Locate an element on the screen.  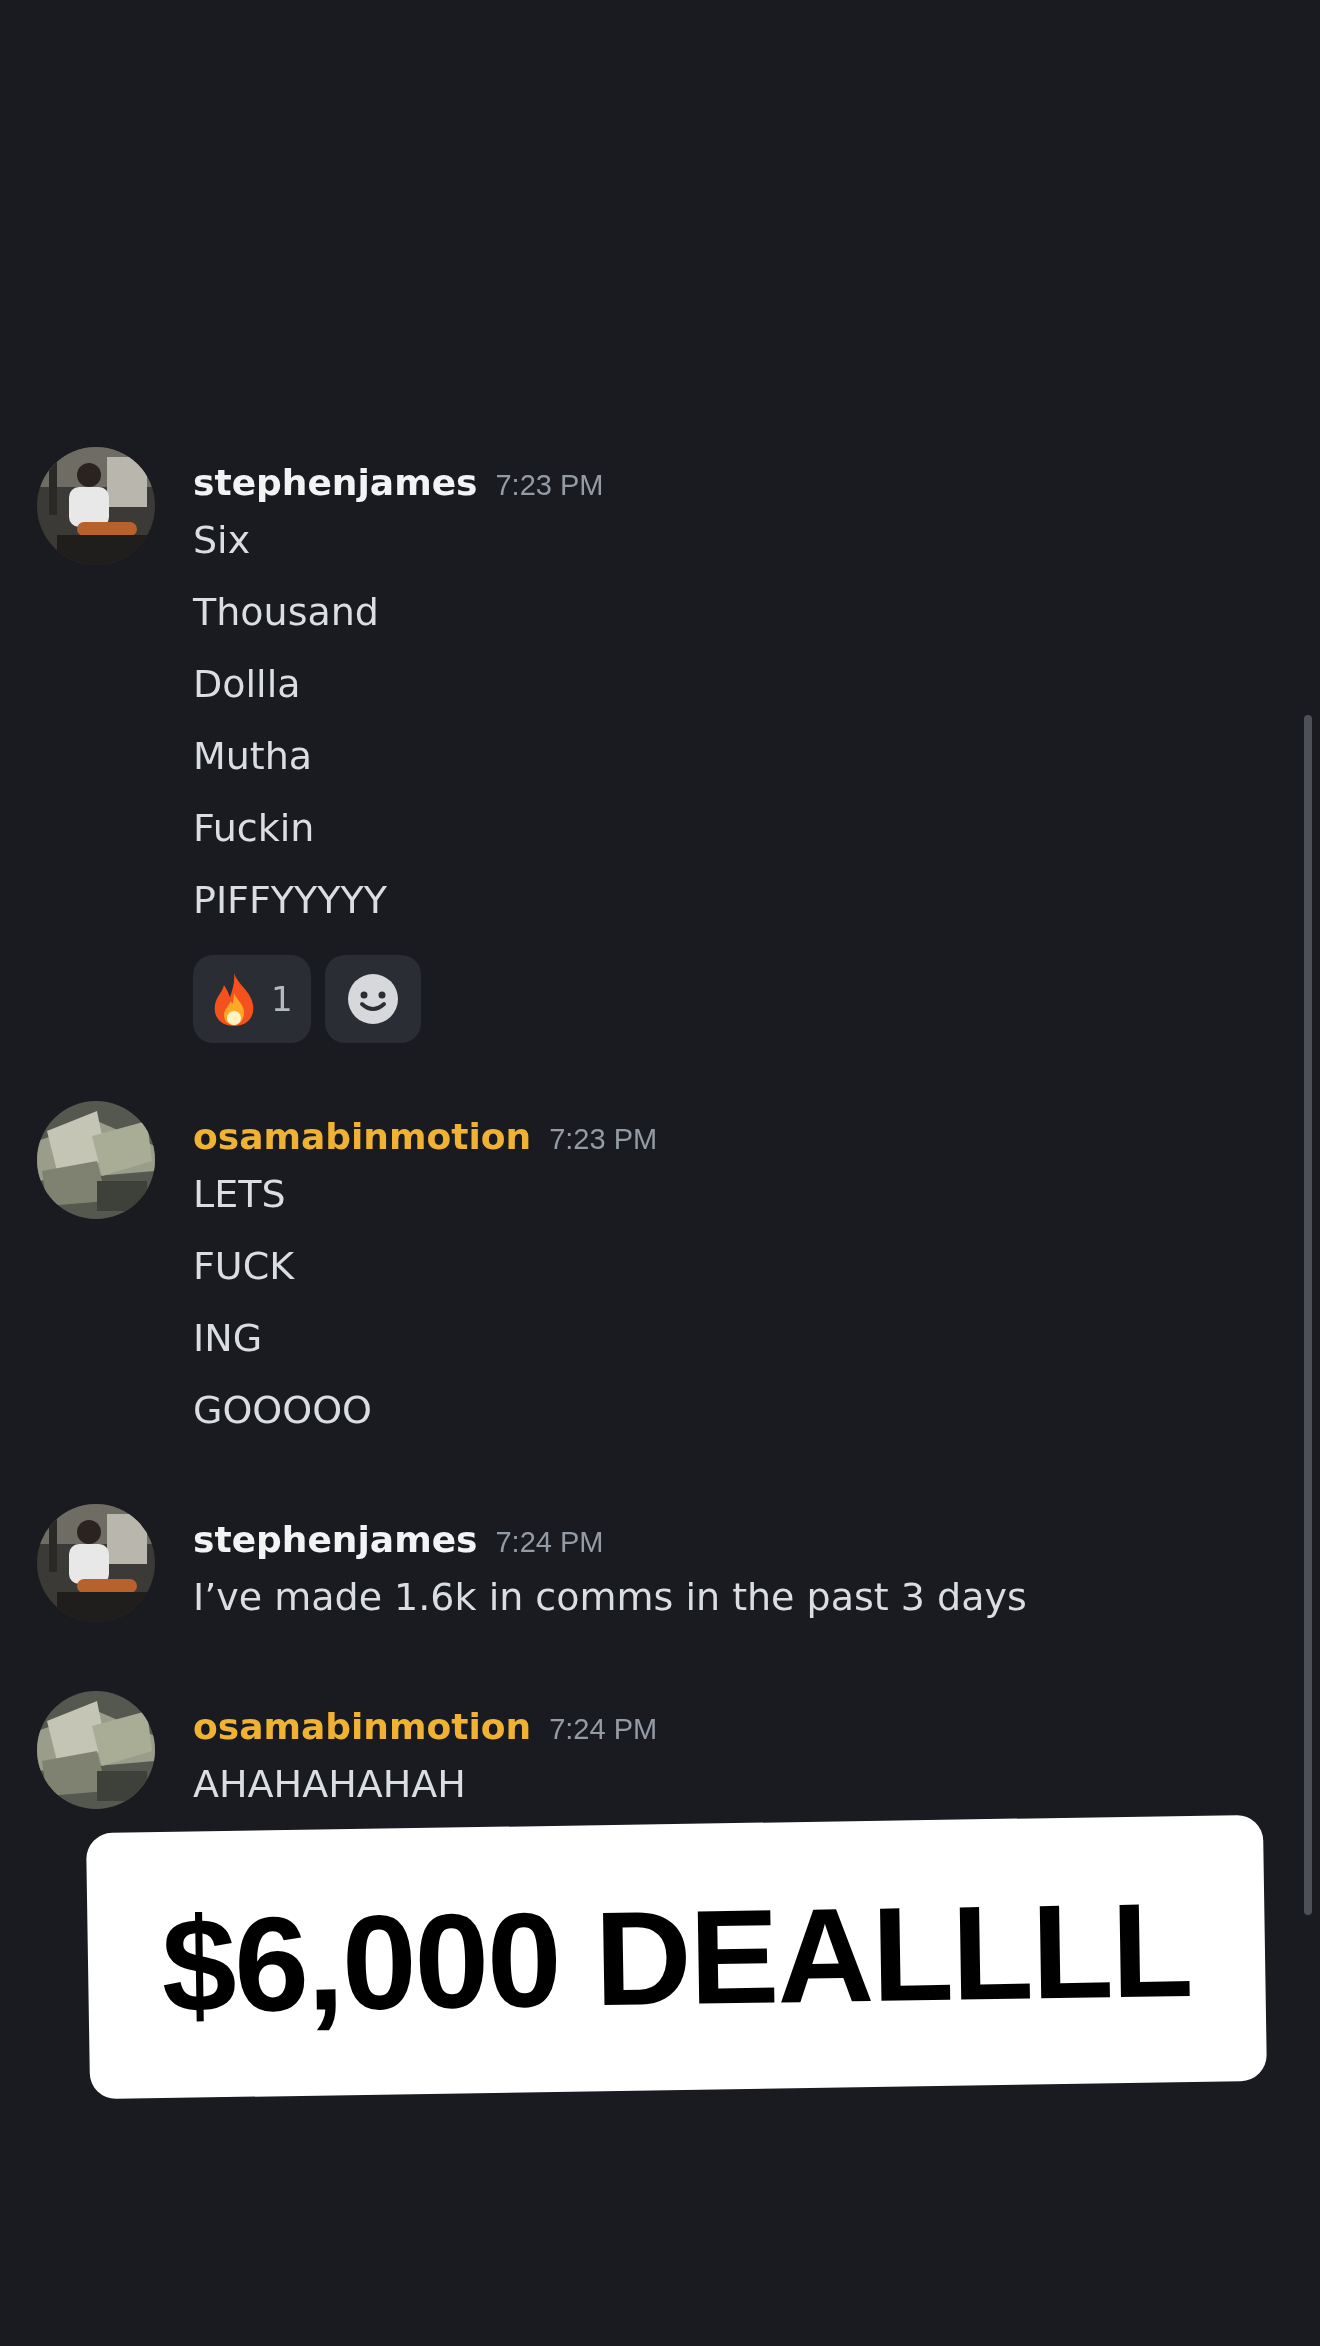
caption-sticker: $6,000 DEALLLL is located at coordinates (676, 1957).